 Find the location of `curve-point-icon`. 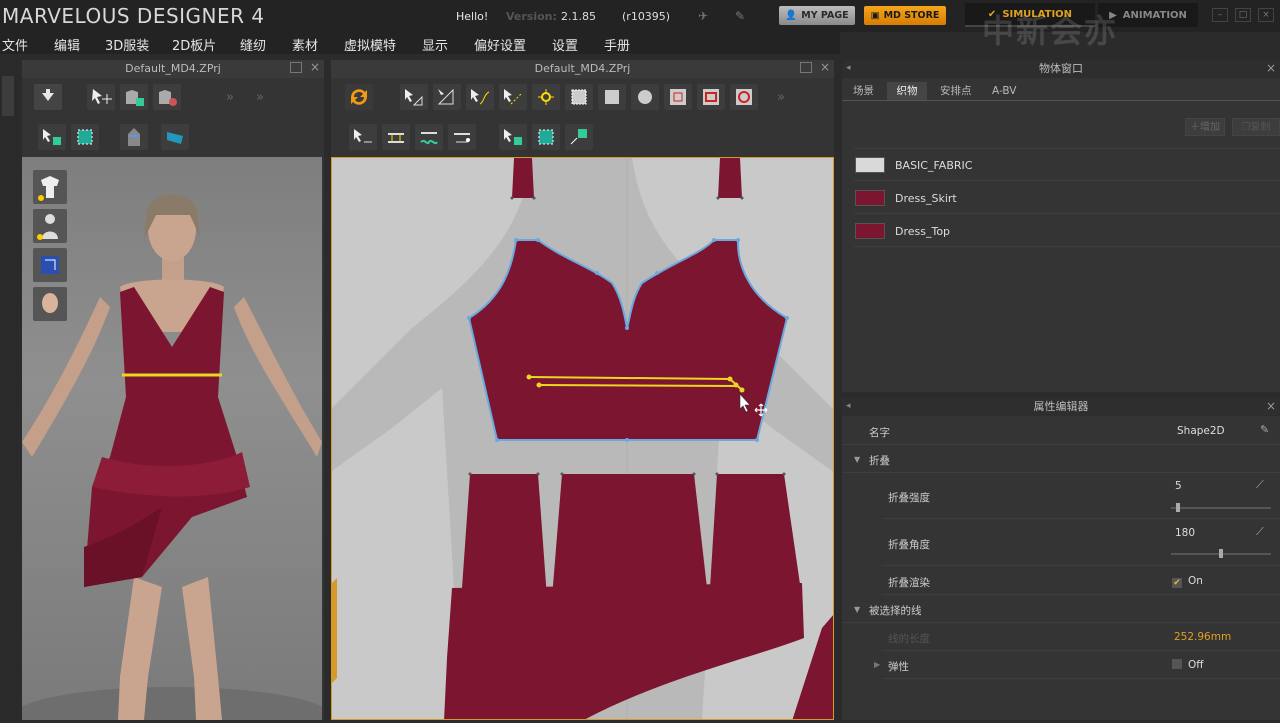

curve-point-icon is located at coordinates (513, 97).